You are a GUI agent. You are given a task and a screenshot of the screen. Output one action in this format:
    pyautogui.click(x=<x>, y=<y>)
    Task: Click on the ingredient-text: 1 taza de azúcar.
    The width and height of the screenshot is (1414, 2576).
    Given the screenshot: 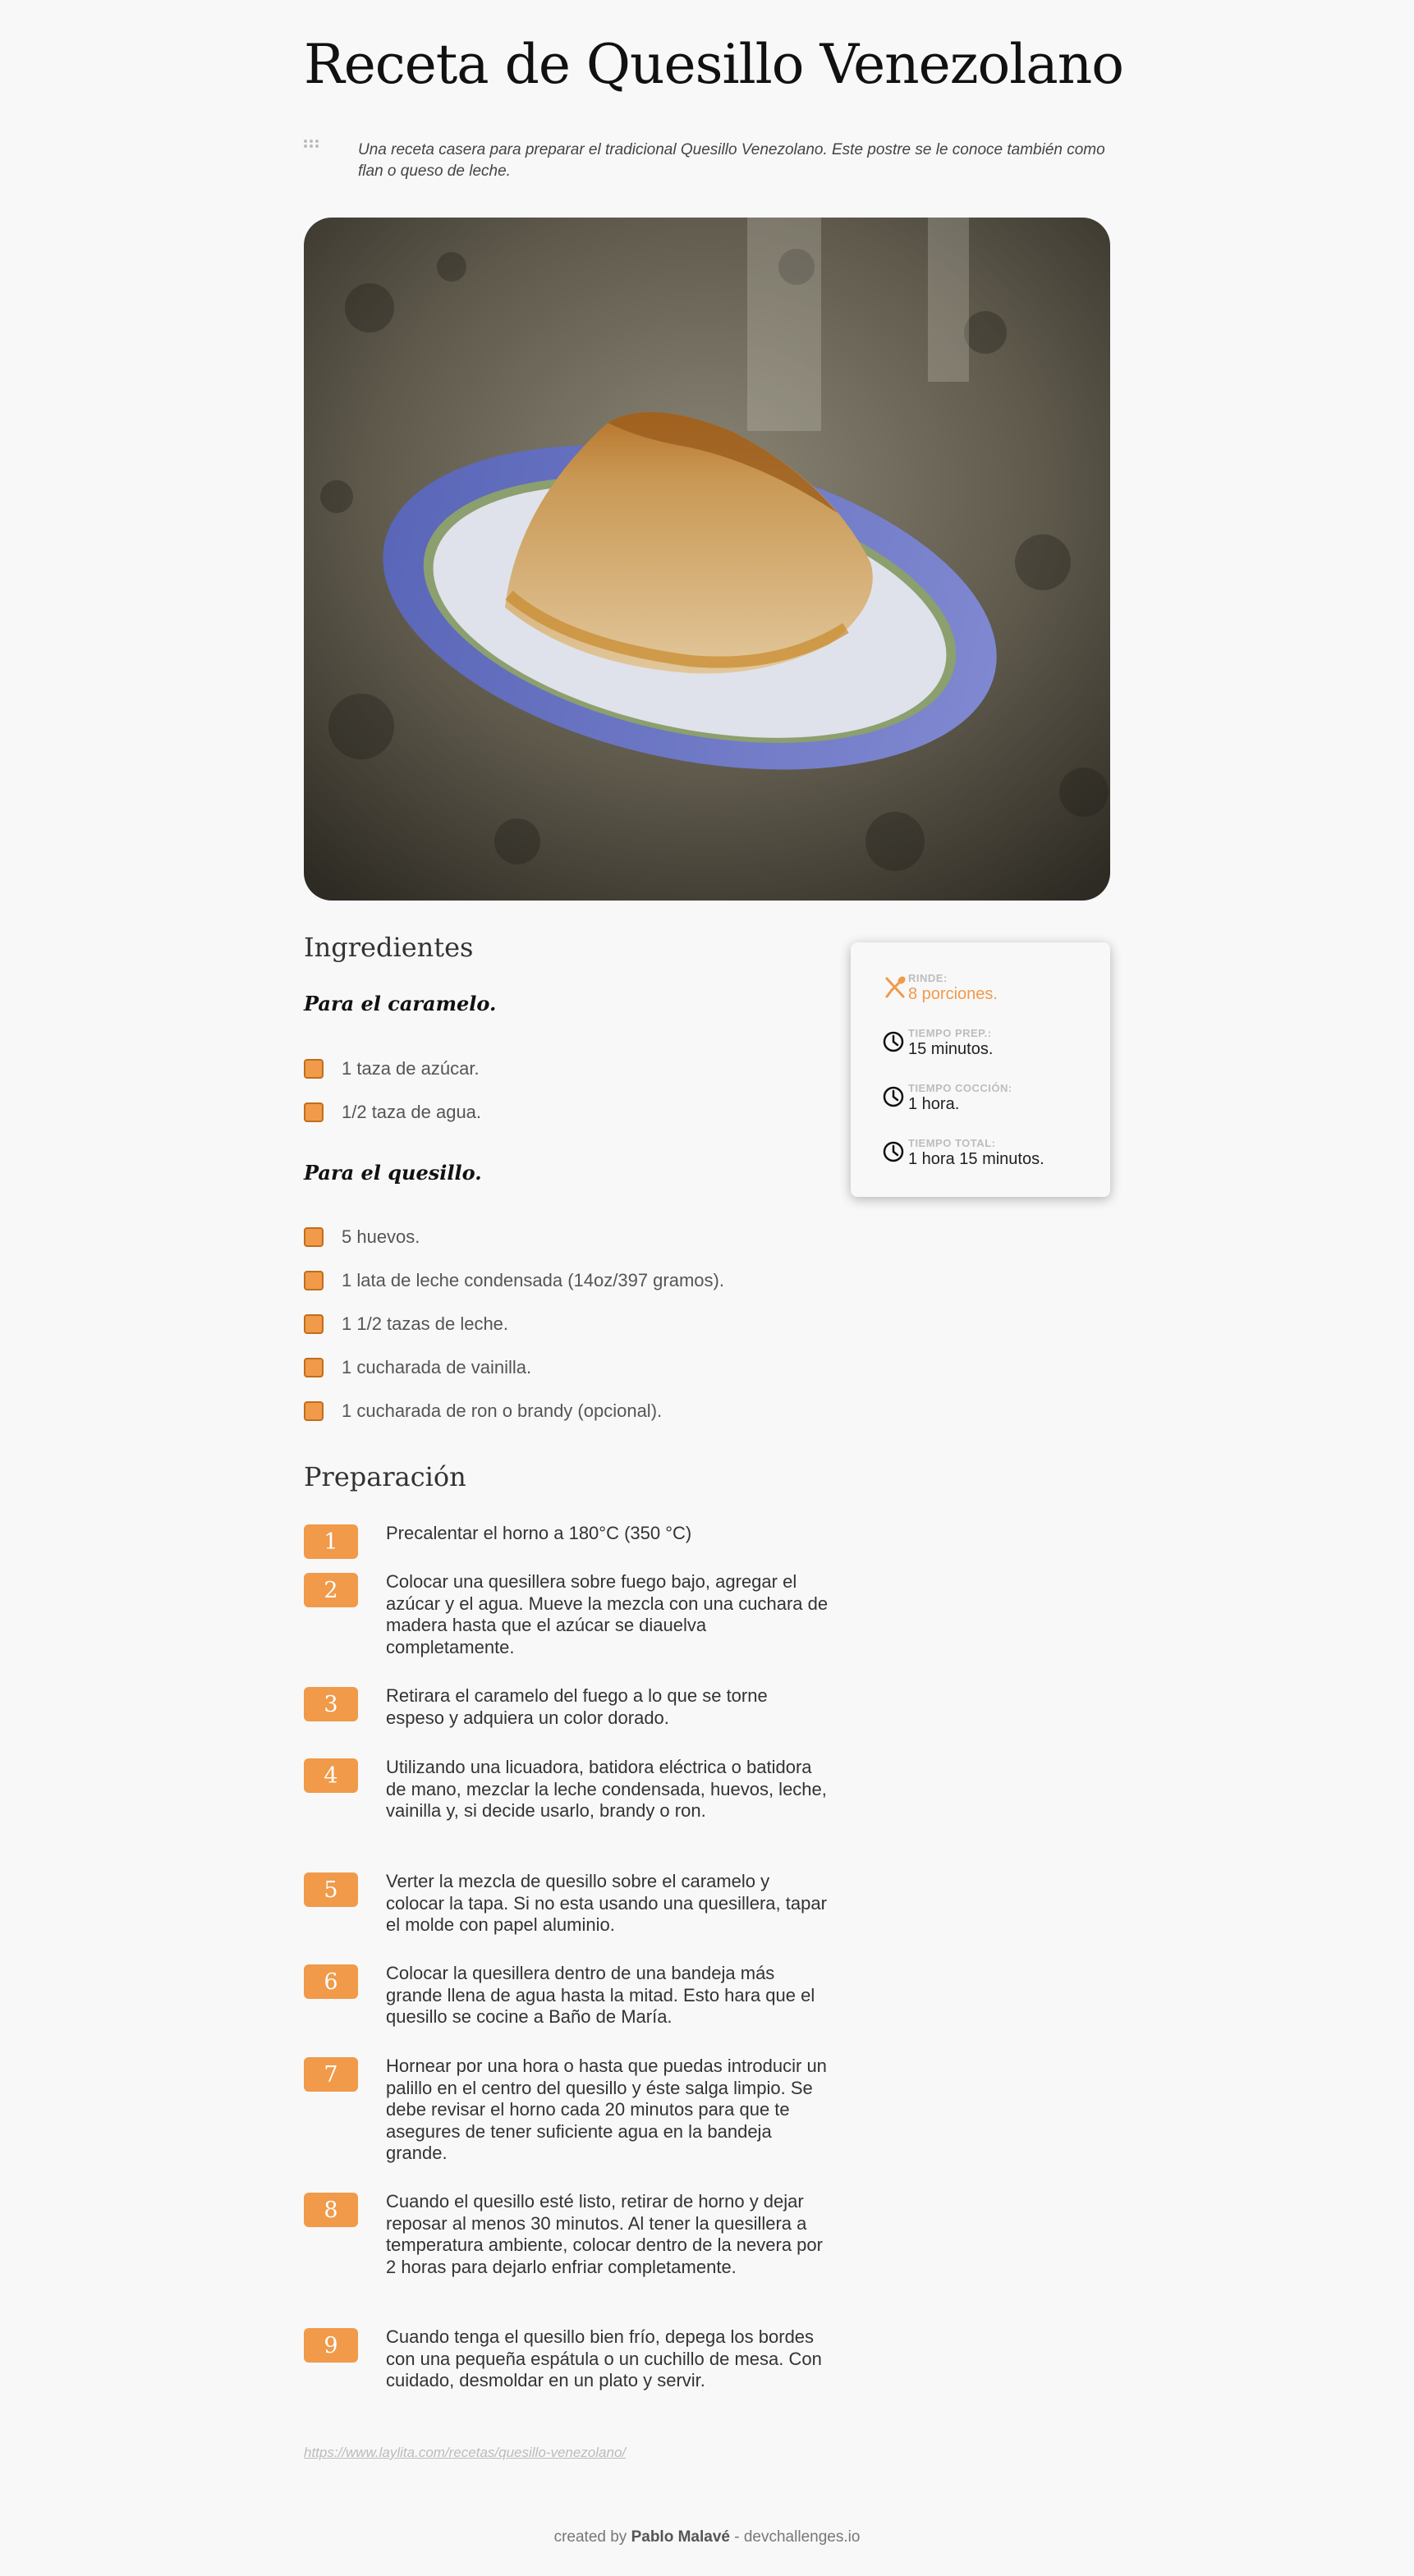 What is the action you would take?
    pyautogui.click(x=411, y=1068)
    